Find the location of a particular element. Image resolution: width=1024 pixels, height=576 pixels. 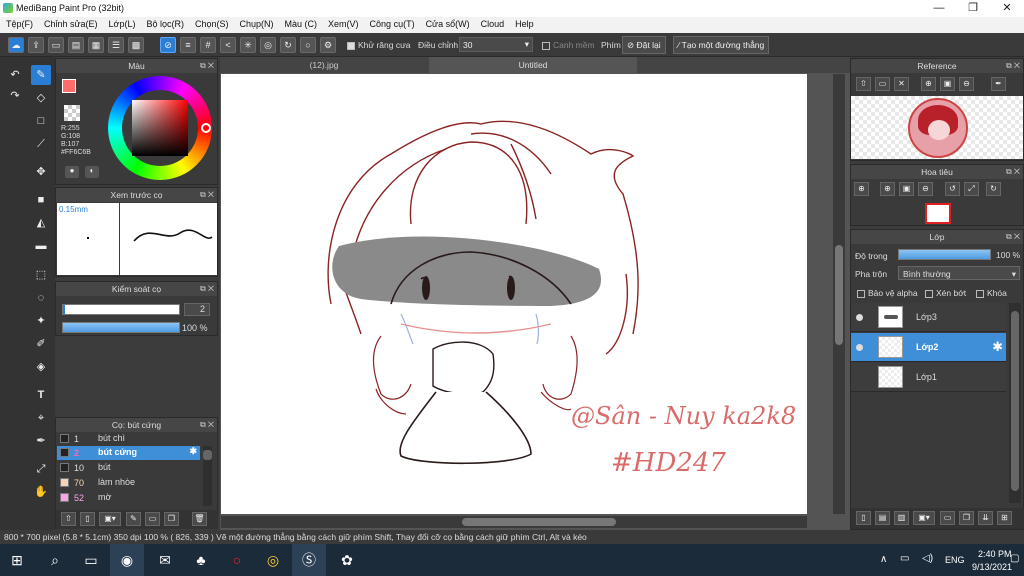

radial-snap-icon: ✳ is located at coordinates (248, 45).